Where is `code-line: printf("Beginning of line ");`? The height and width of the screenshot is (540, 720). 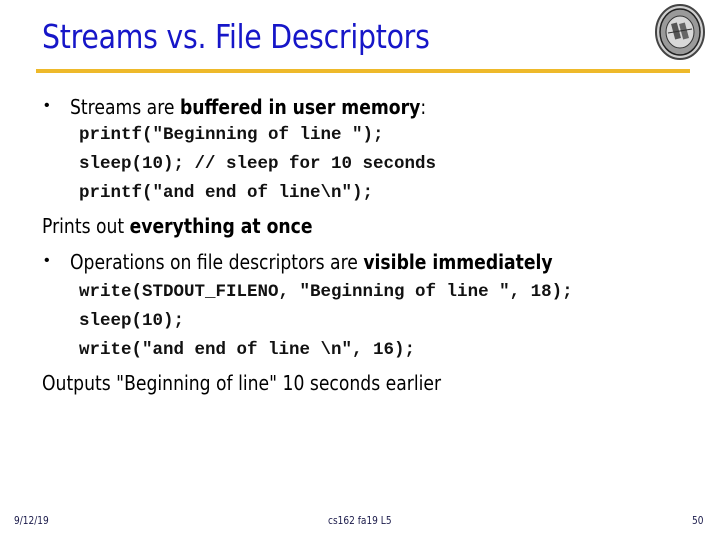 code-line: printf("Beginning of line "); is located at coordinates (231, 135).